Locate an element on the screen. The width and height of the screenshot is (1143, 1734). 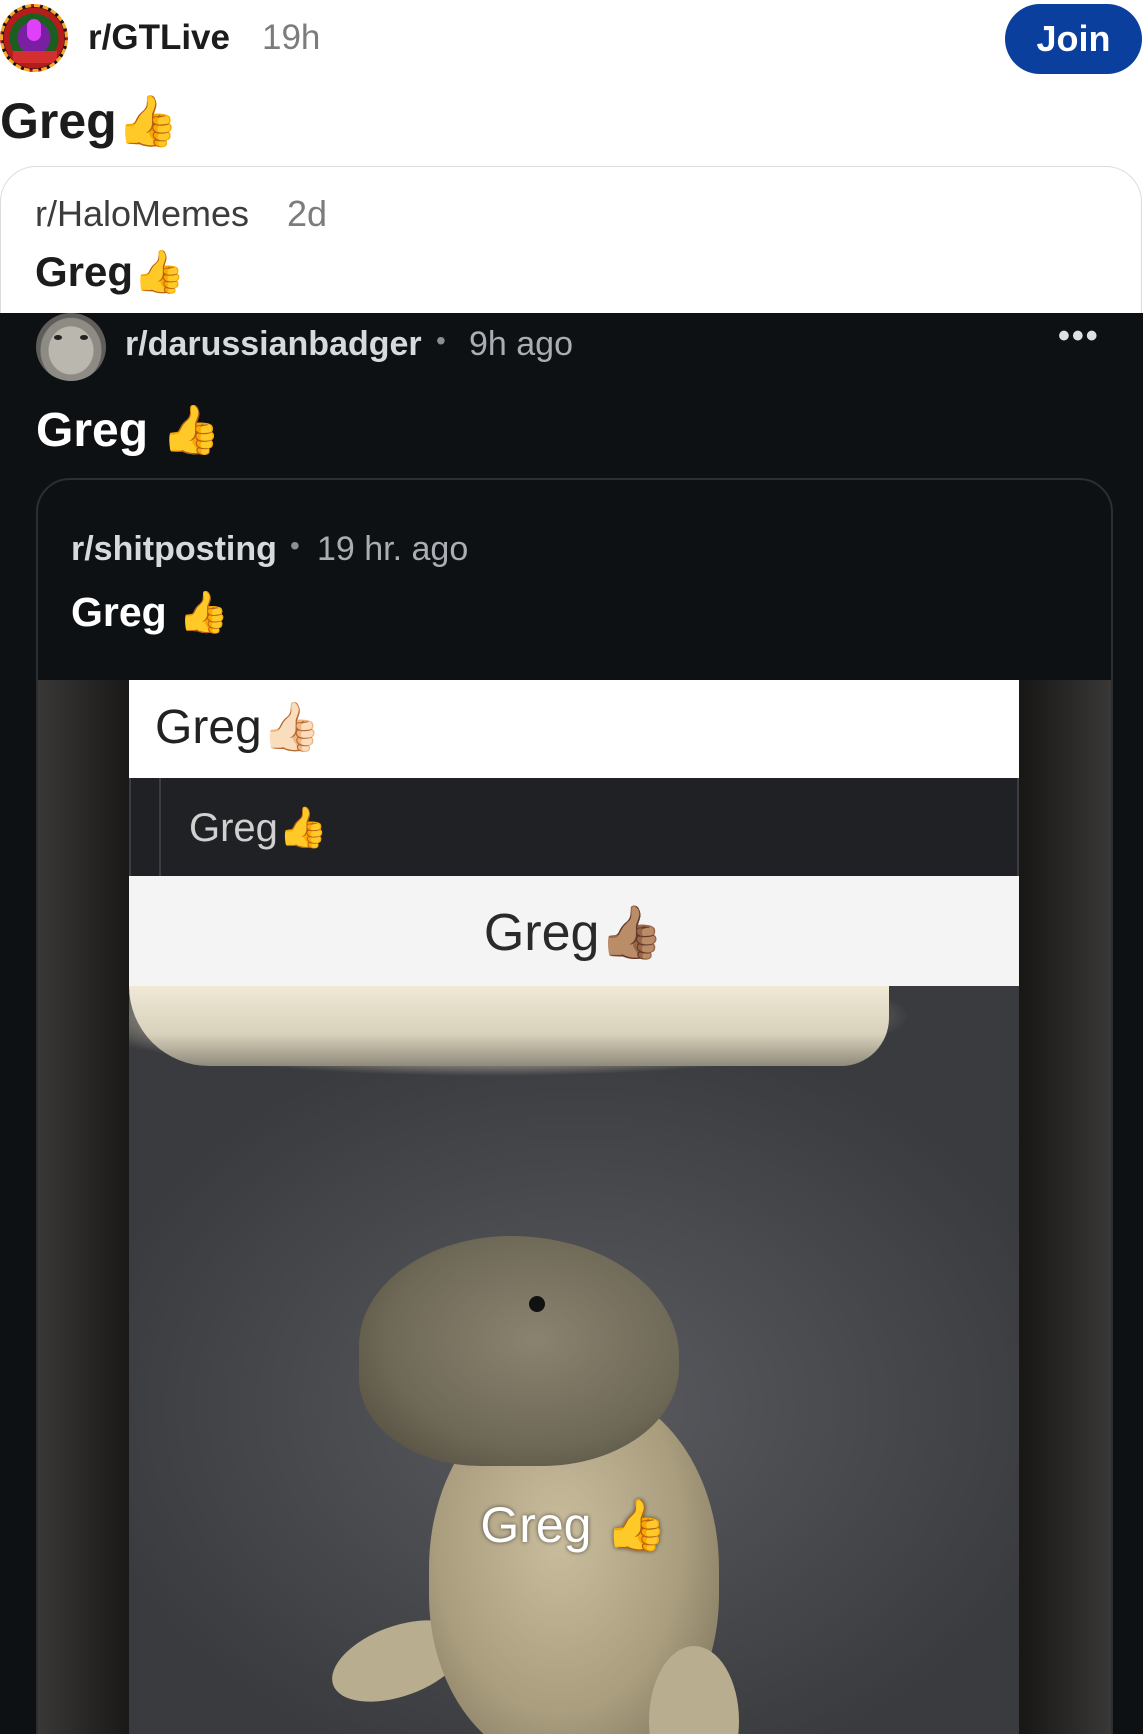
live-badge-icon is located at coordinates (35, 57).